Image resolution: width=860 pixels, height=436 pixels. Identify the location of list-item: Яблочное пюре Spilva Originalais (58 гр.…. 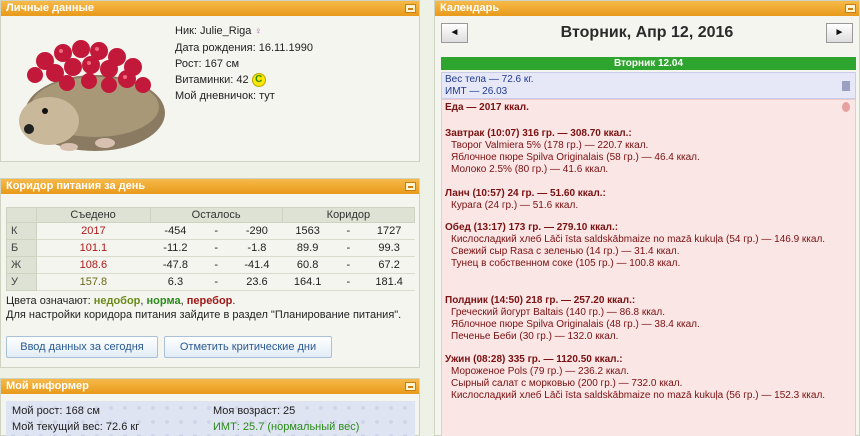
(575, 157).